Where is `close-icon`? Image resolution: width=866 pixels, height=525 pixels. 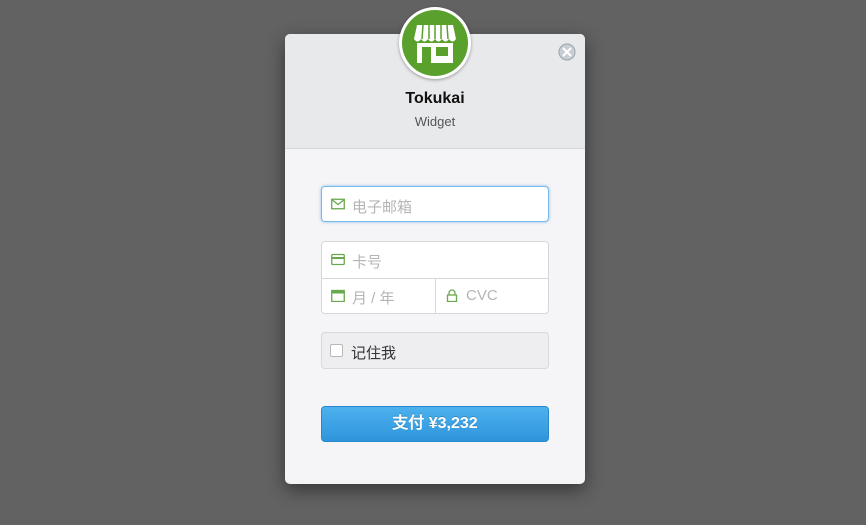
close-icon is located at coordinates (567, 52).